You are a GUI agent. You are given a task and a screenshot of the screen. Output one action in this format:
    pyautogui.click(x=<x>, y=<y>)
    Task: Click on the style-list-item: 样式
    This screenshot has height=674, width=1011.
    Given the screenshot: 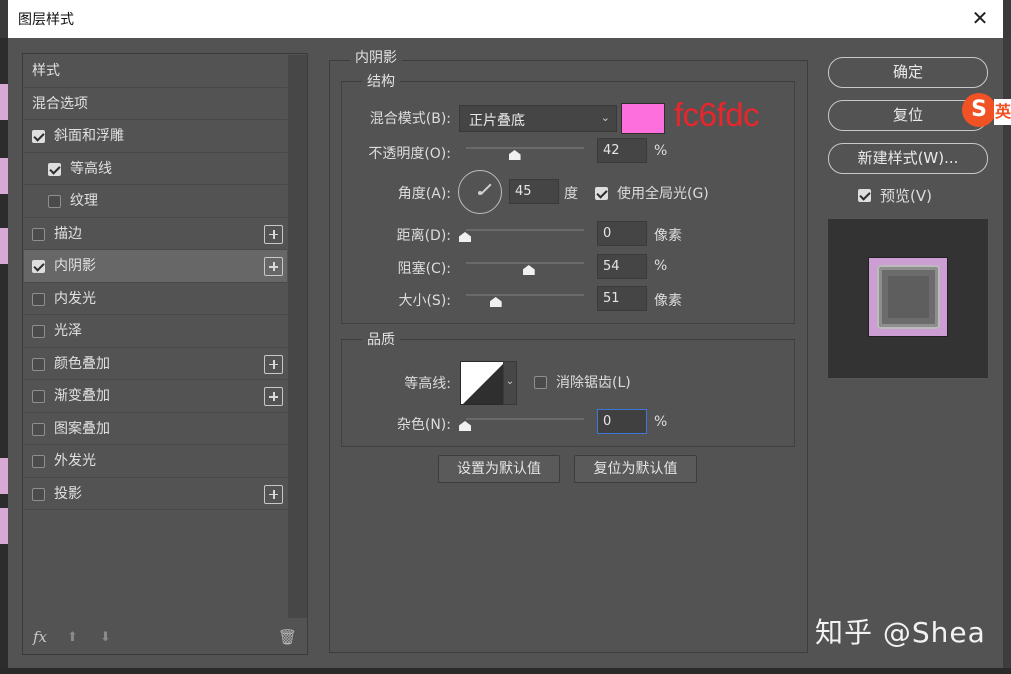 What is the action you would take?
    pyautogui.click(x=155, y=71)
    